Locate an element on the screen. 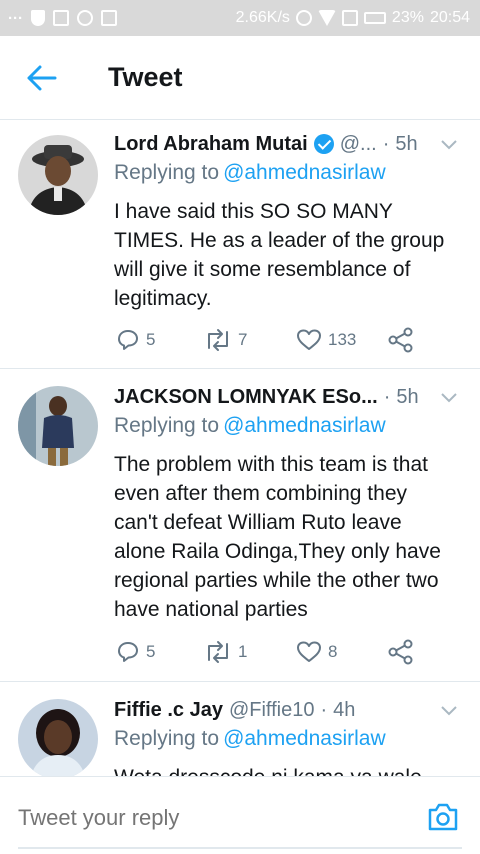 The width and height of the screenshot is (480, 854). wifi-icon is located at coordinates (326, 18).